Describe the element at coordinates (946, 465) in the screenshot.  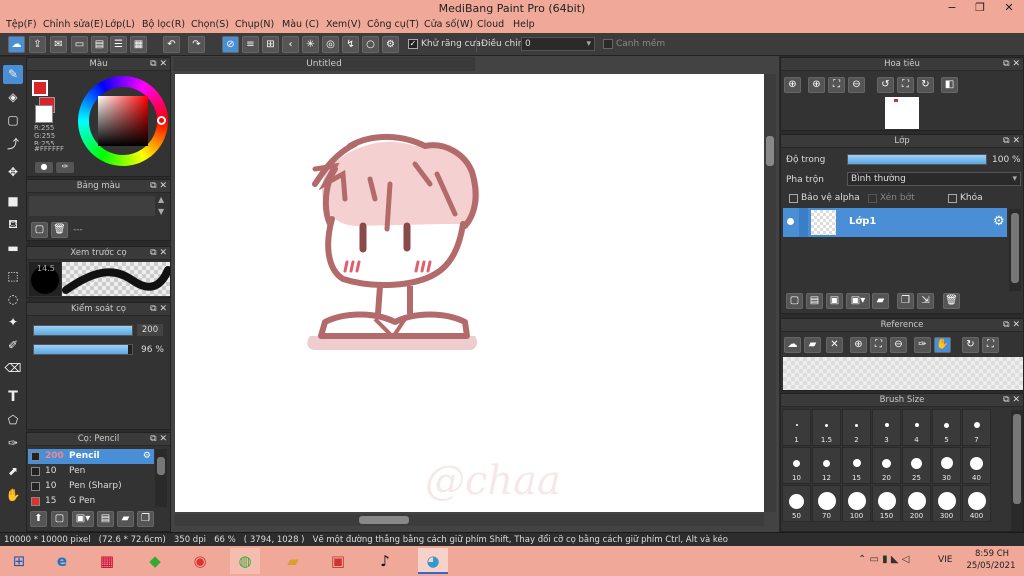
I see `brush-size-option: 30` at that location.